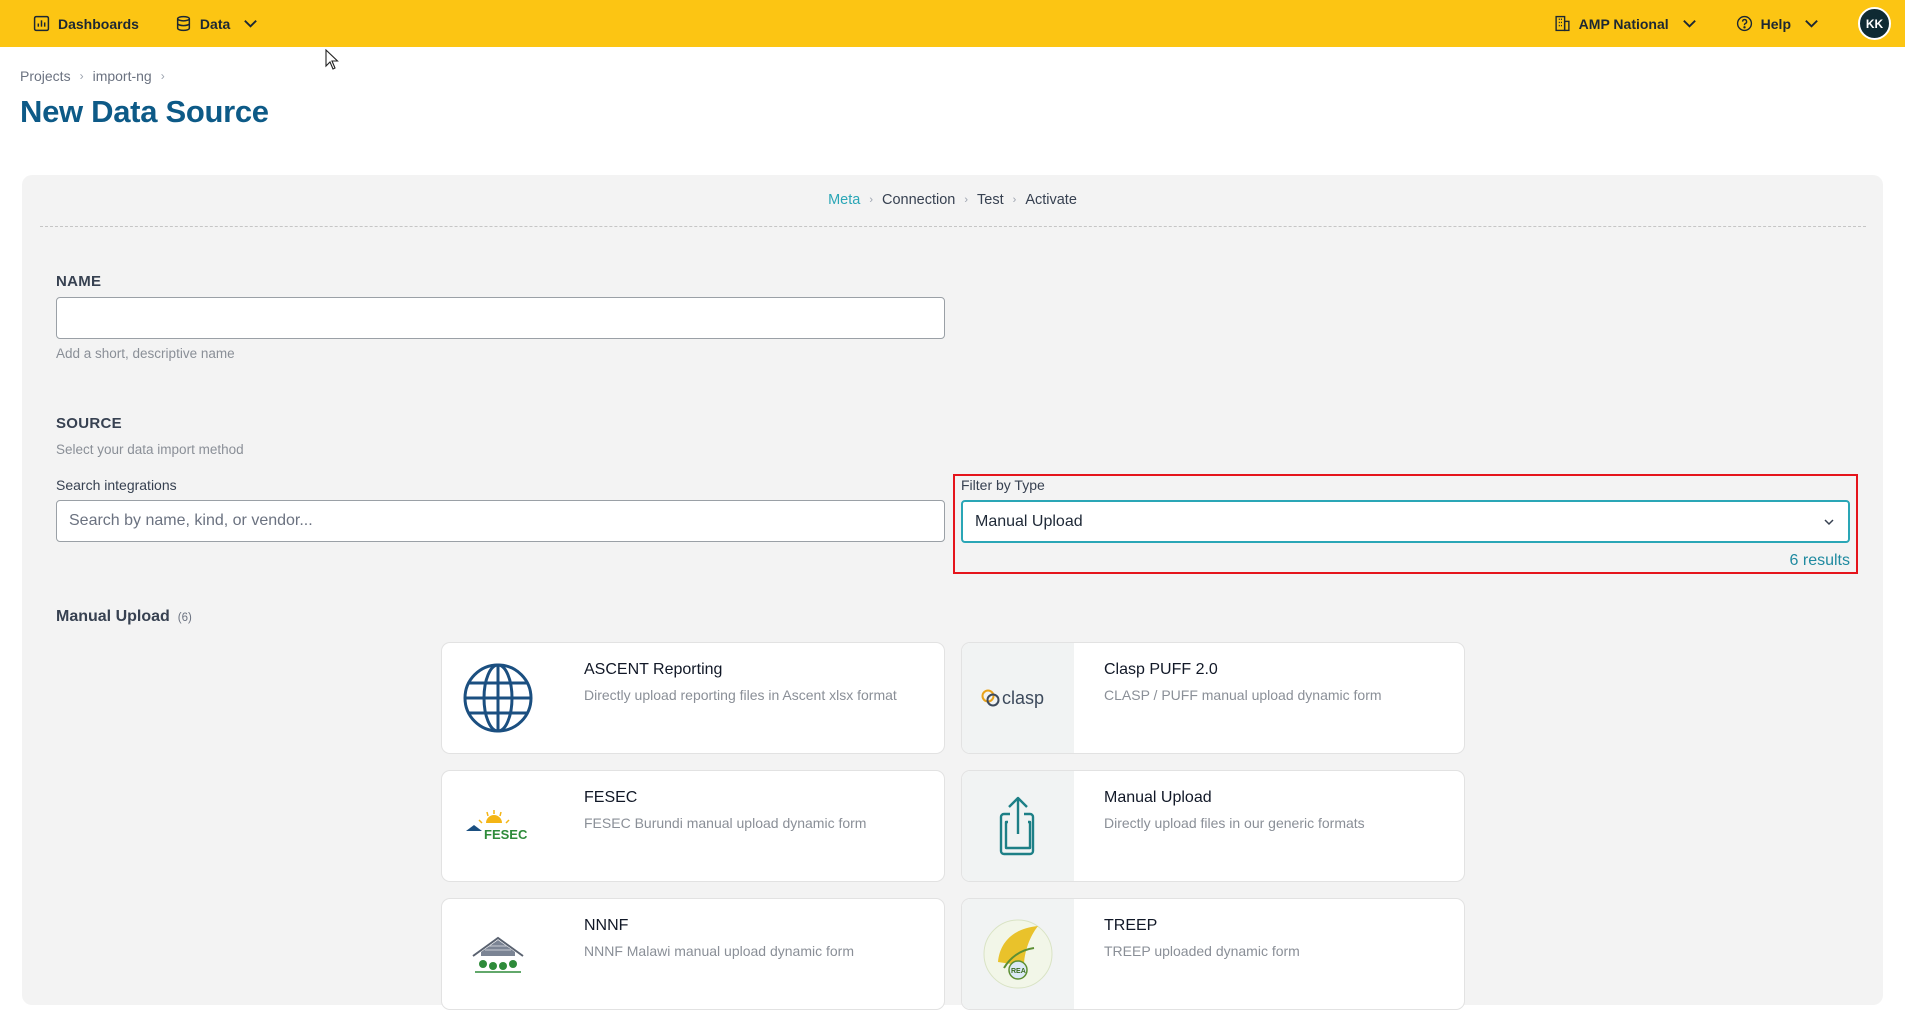 Image resolution: width=1905 pixels, height=1010 pixels. I want to click on step-connection: Connection, so click(918, 200).